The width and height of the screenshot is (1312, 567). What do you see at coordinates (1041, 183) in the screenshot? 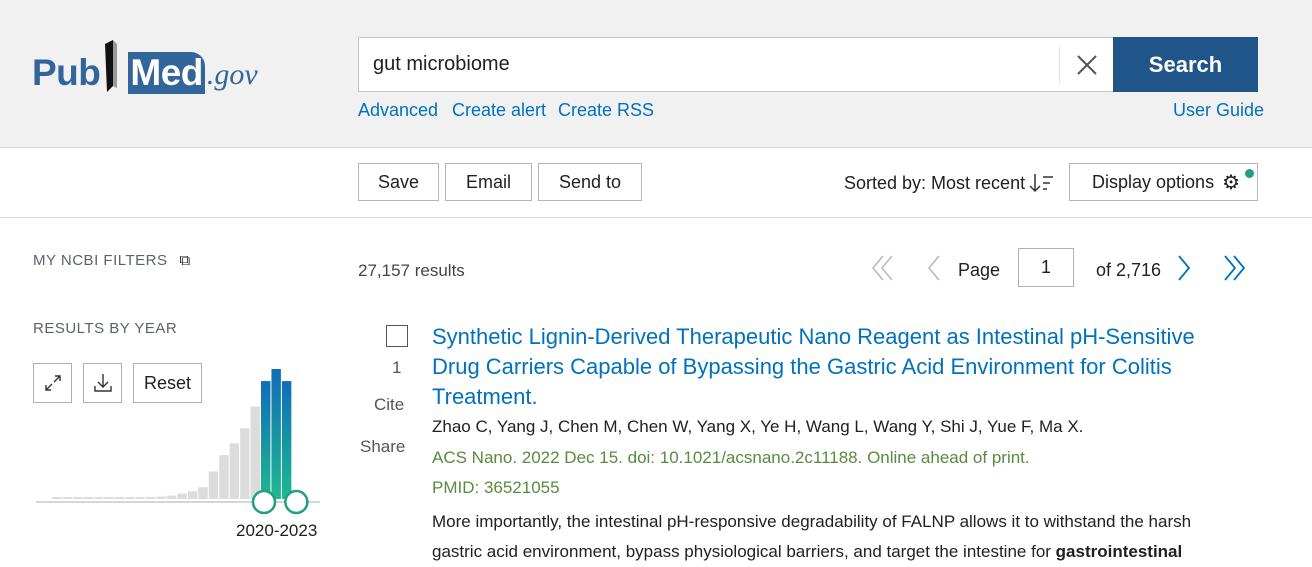
I see `sort-descending-icon` at bounding box center [1041, 183].